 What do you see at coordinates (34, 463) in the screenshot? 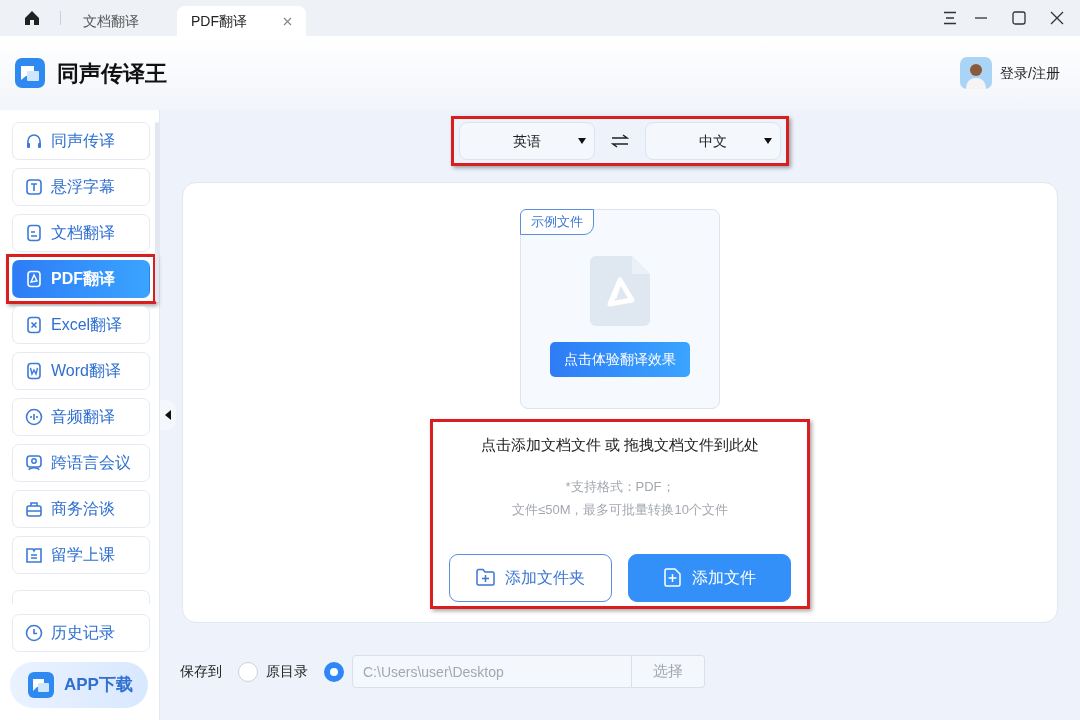
I see `person-screen-icon` at bounding box center [34, 463].